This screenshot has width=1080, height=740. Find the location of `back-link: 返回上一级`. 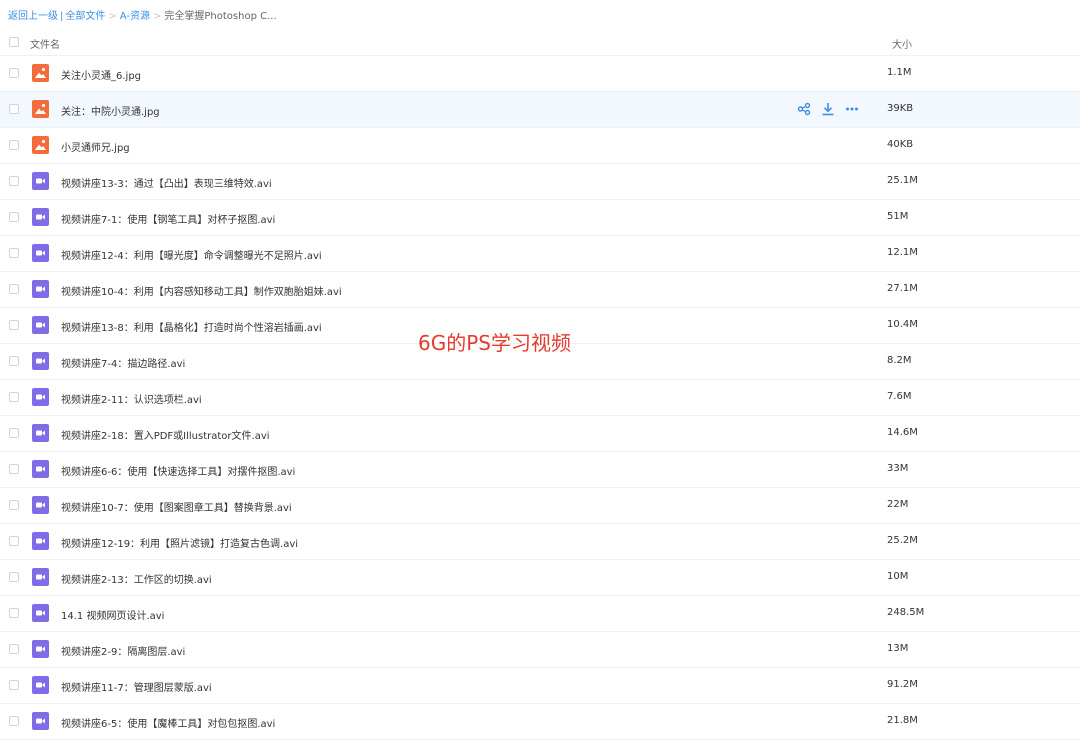

back-link: 返回上一级 is located at coordinates (33, 16).